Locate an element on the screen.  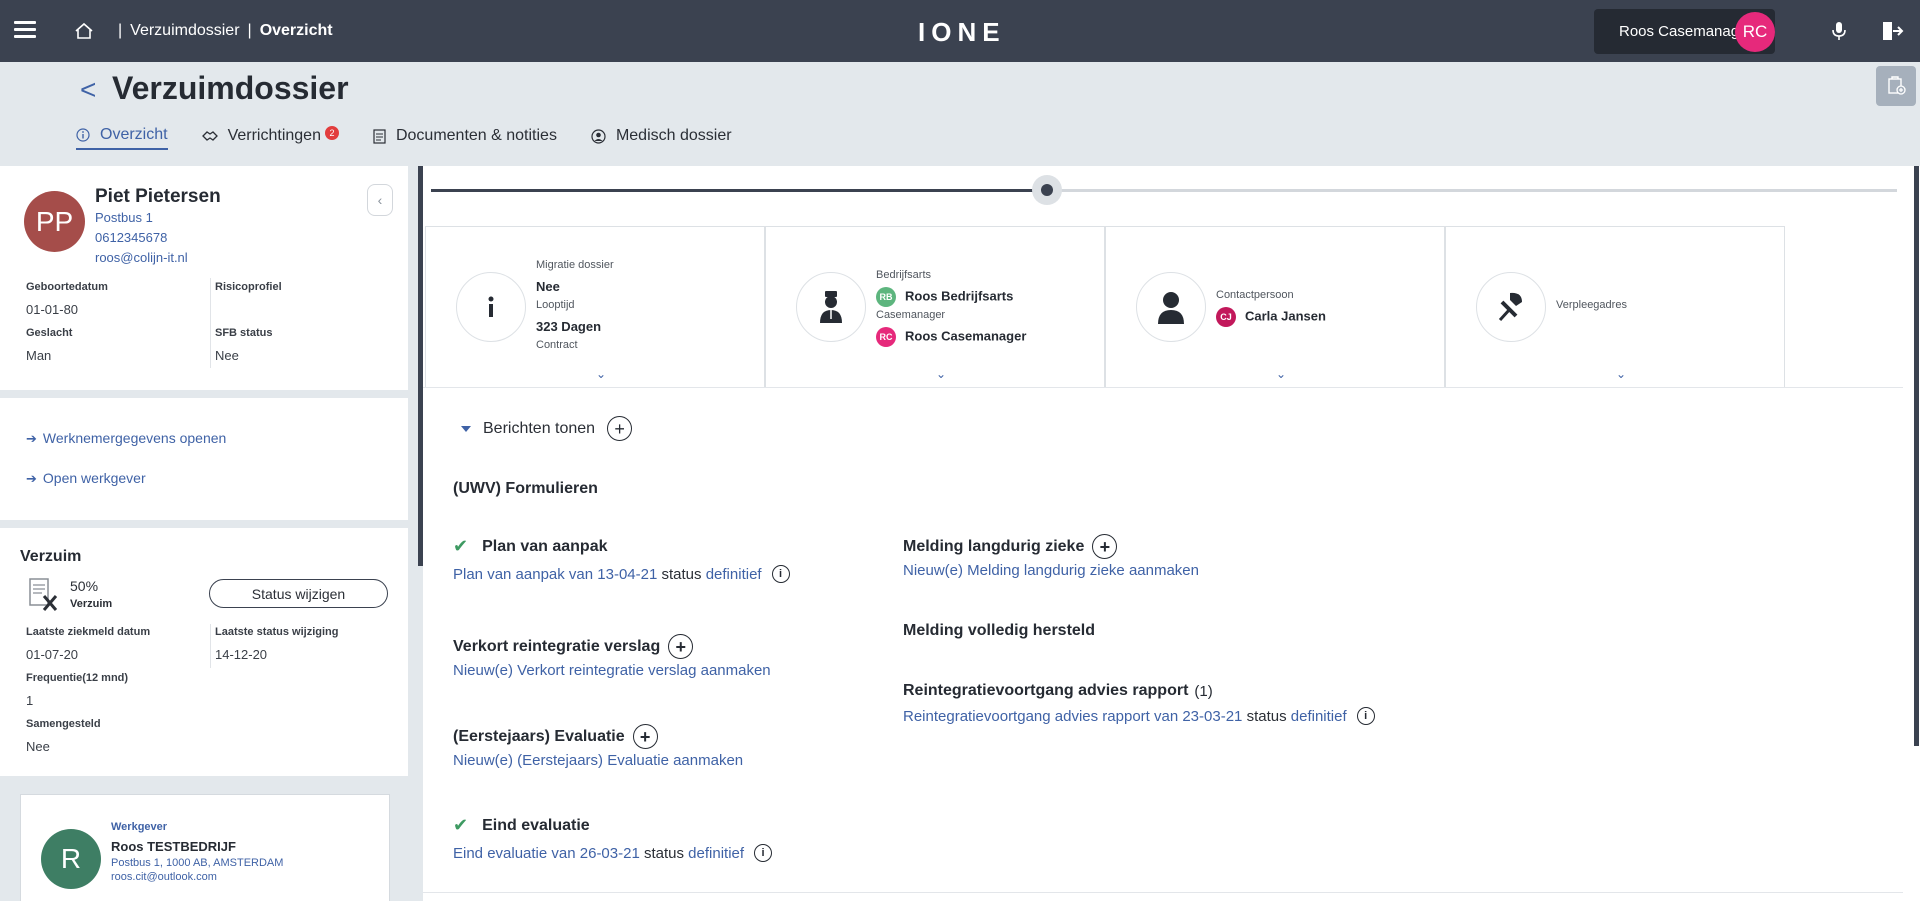
looptijd-label: Looptijd is located at coordinates (555, 305).